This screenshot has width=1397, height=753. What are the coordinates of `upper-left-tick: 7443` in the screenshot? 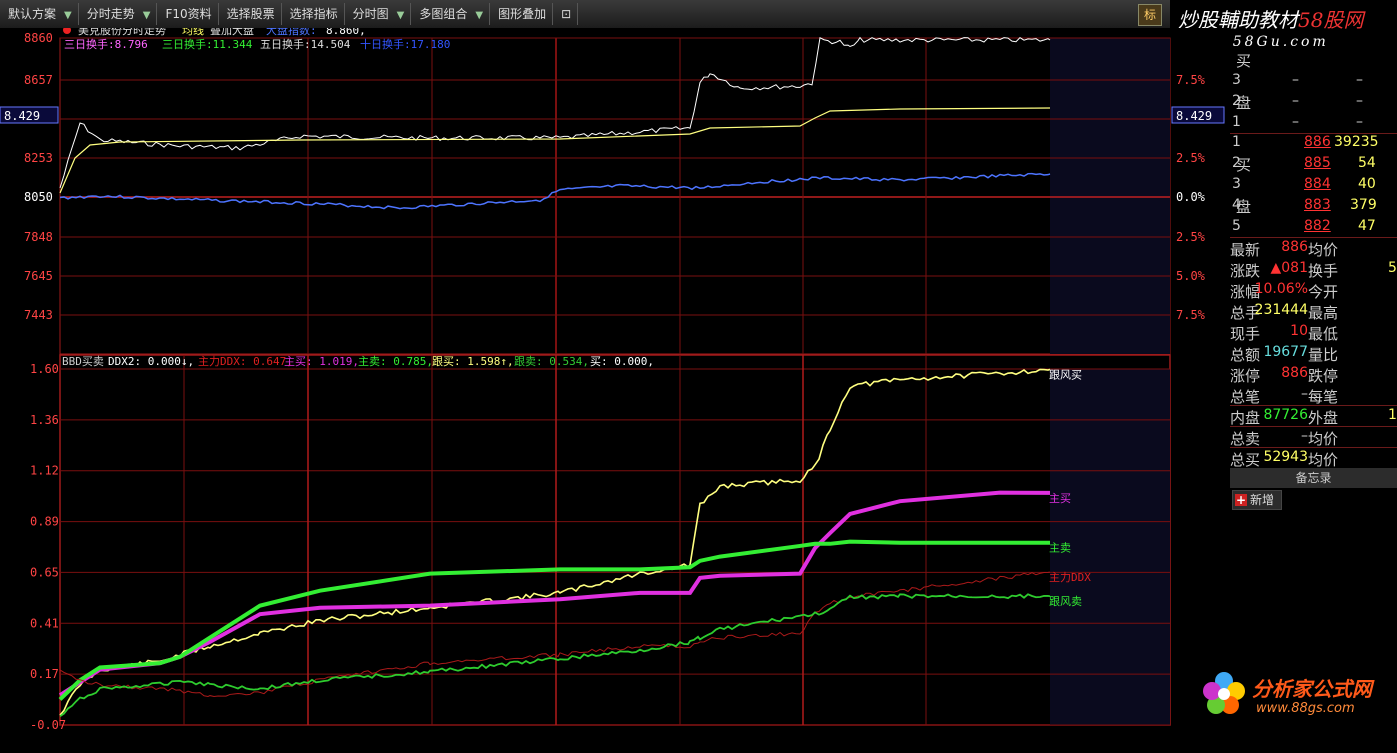 It's located at (38, 315).